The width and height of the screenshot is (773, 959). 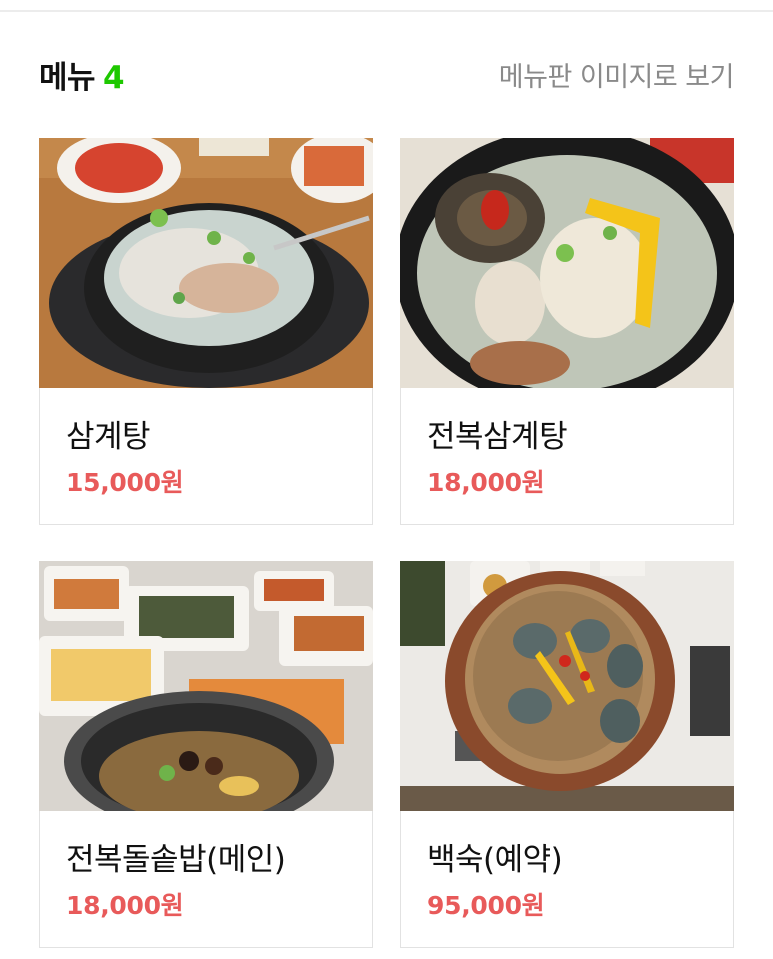 I want to click on menu-count: 4, so click(x=114, y=78).